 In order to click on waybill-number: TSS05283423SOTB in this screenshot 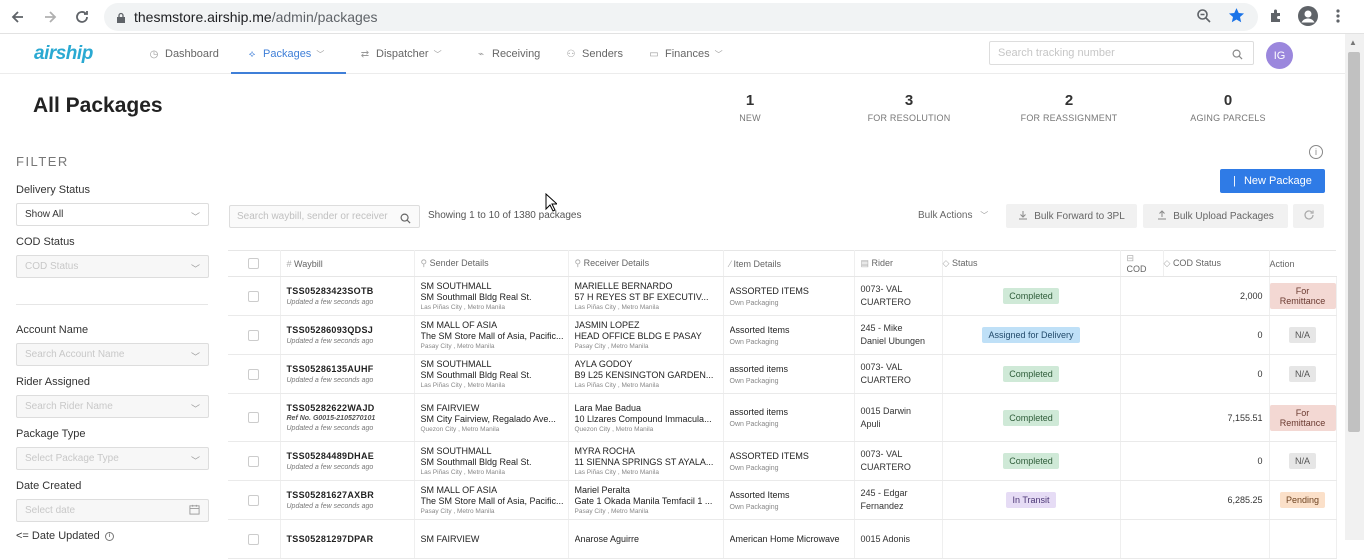, I will do `click(350, 291)`.